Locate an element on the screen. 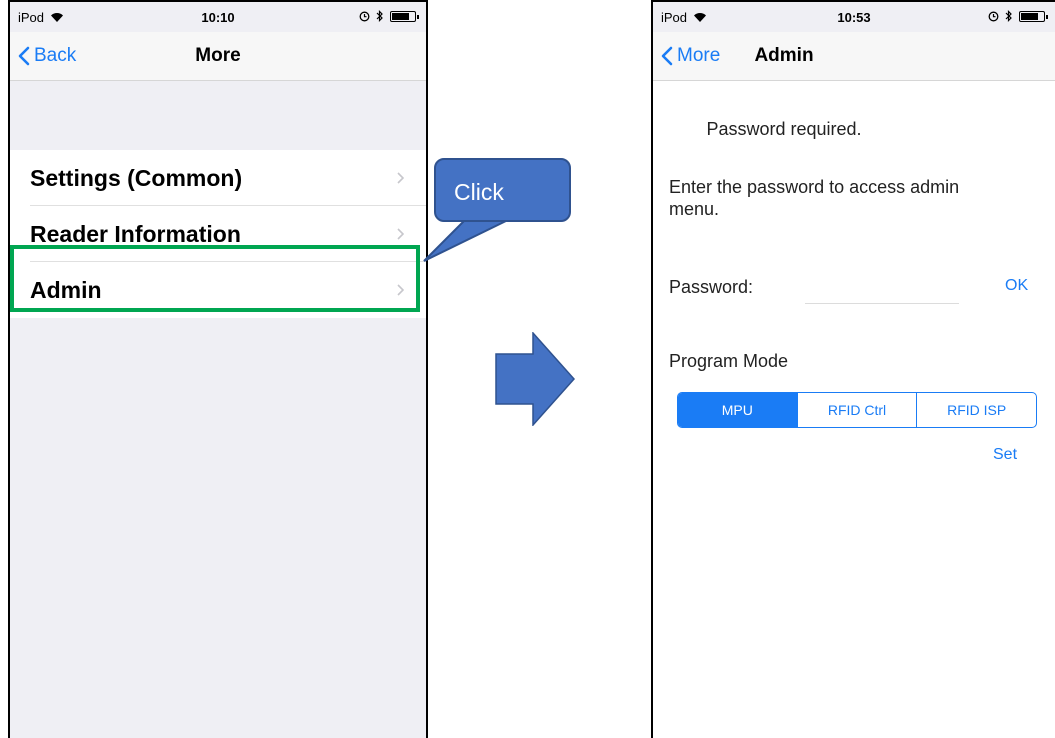 The image size is (1055, 738). menu-item-label: Reader Information is located at coordinates (135, 233).